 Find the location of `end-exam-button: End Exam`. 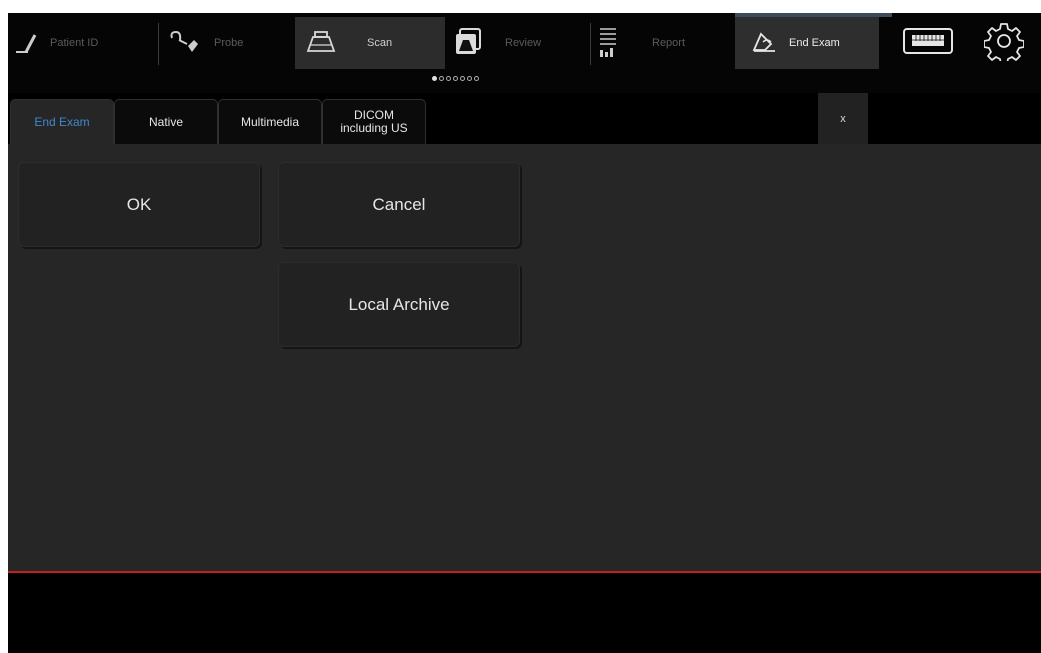

end-exam-button: End Exam is located at coordinates (807, 43).